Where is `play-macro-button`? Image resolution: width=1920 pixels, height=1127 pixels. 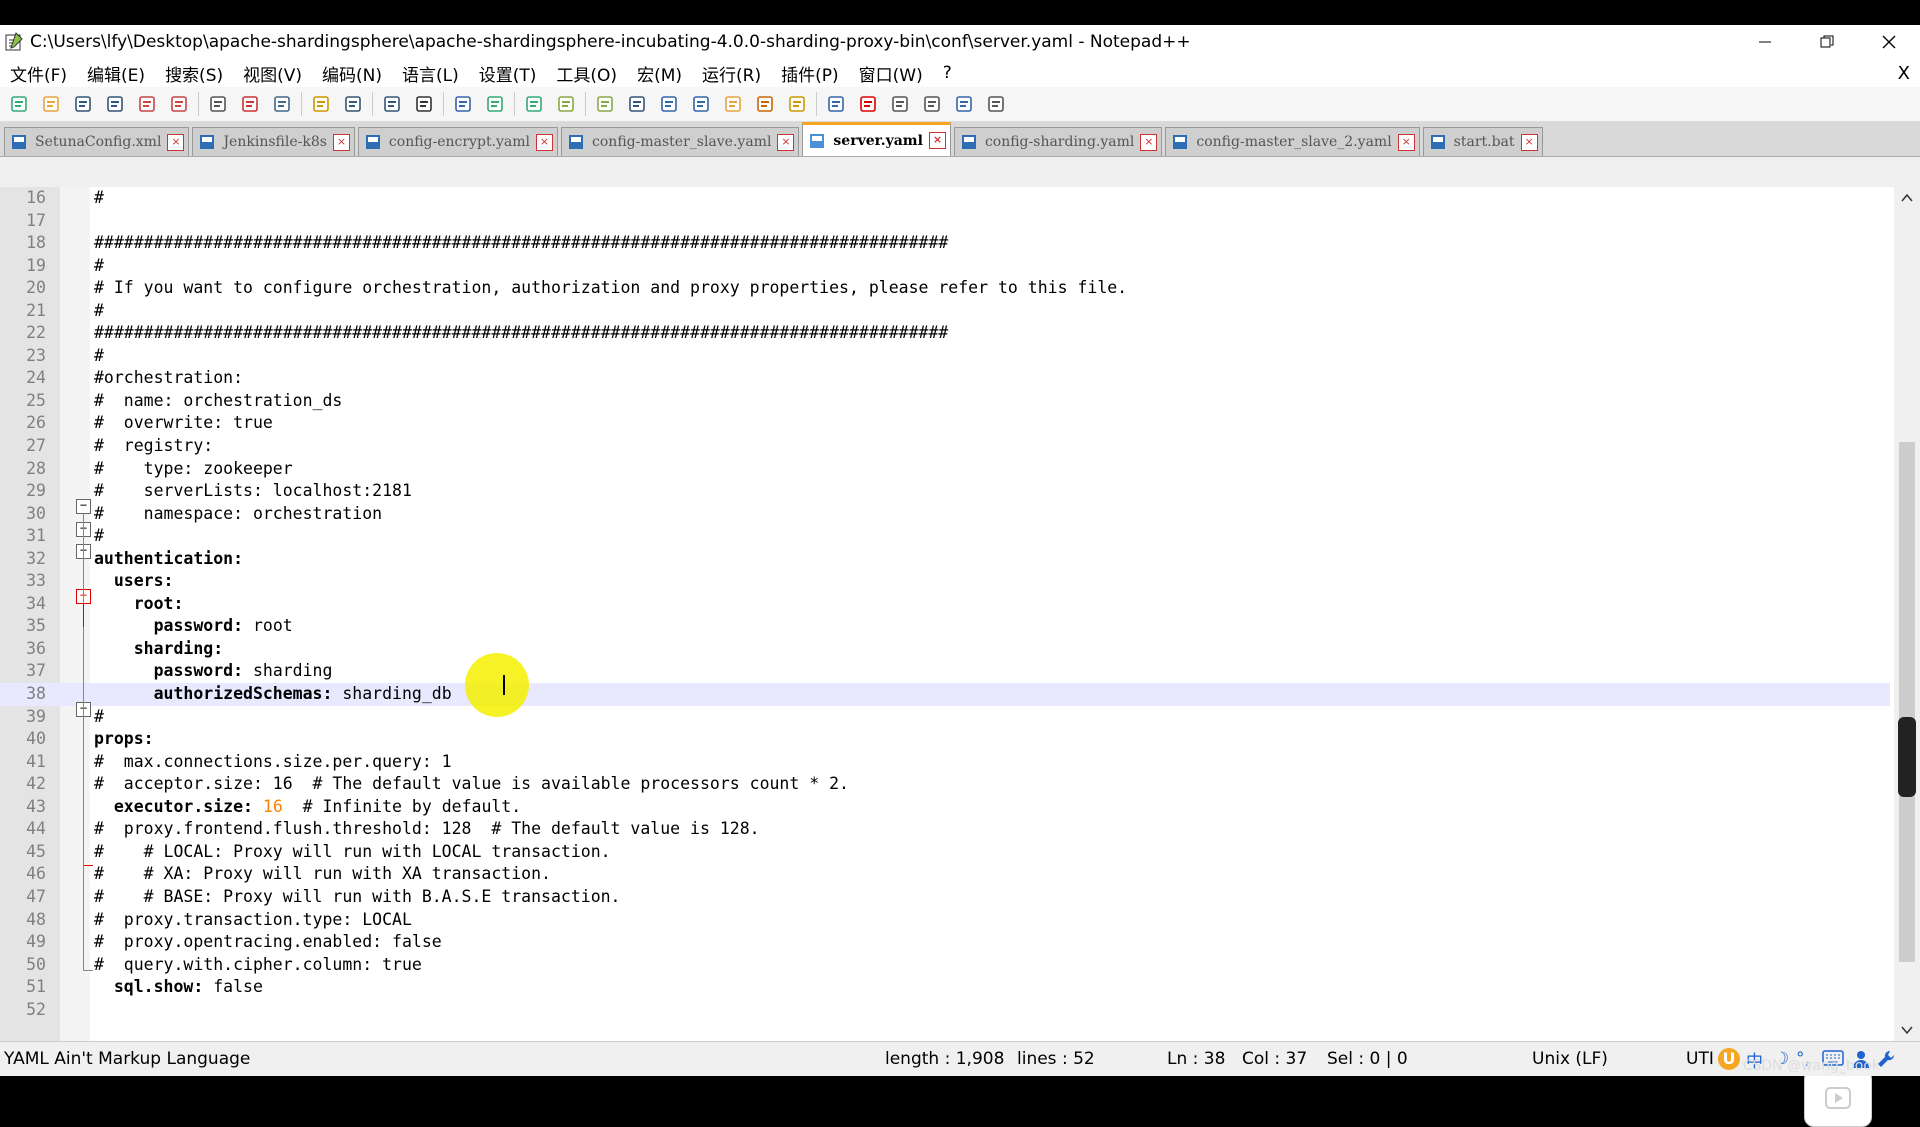
play-macro-button is located at coordinates (932, 104).